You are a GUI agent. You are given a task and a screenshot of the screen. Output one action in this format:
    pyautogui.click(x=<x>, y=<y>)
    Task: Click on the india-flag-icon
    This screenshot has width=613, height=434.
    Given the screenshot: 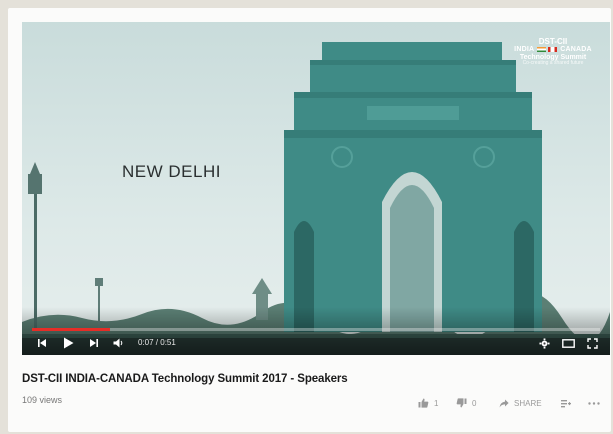 What is the action you would take?
    pyautogui.click(x=542, y=50)
    